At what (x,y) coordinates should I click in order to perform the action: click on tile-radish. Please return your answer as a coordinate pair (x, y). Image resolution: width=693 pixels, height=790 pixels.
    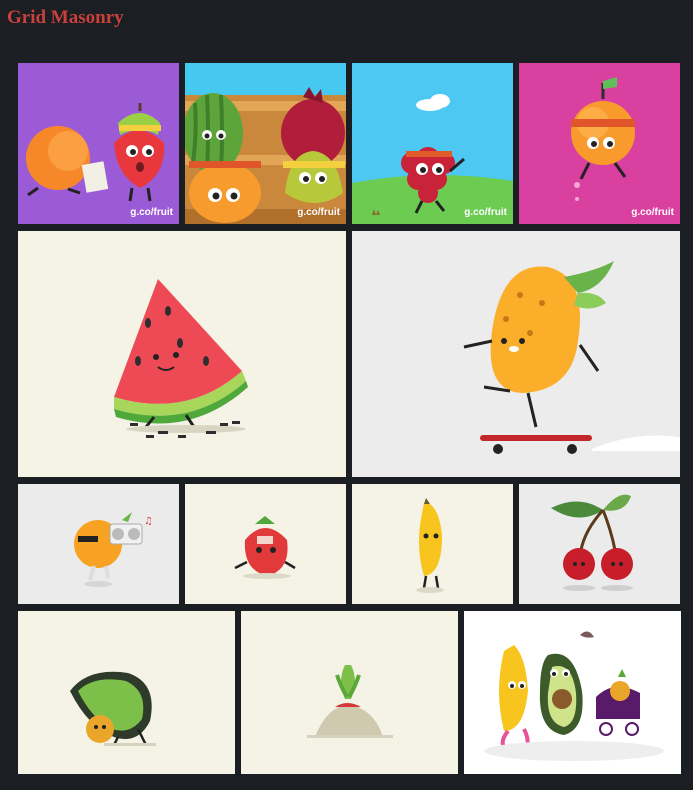
    Looking at the image, I should click on (349, 692).